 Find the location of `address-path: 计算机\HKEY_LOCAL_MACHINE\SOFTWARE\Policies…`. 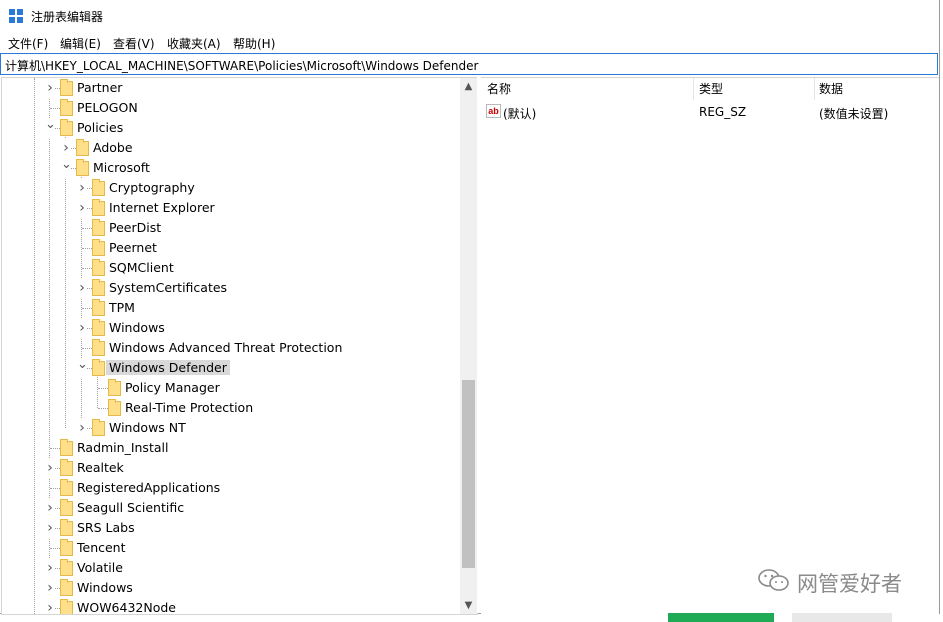

address-path: 计算机\HKEY_LOCAL_MACHINE\SOFTWARE\Policies… is located at coordinates (241, 65).